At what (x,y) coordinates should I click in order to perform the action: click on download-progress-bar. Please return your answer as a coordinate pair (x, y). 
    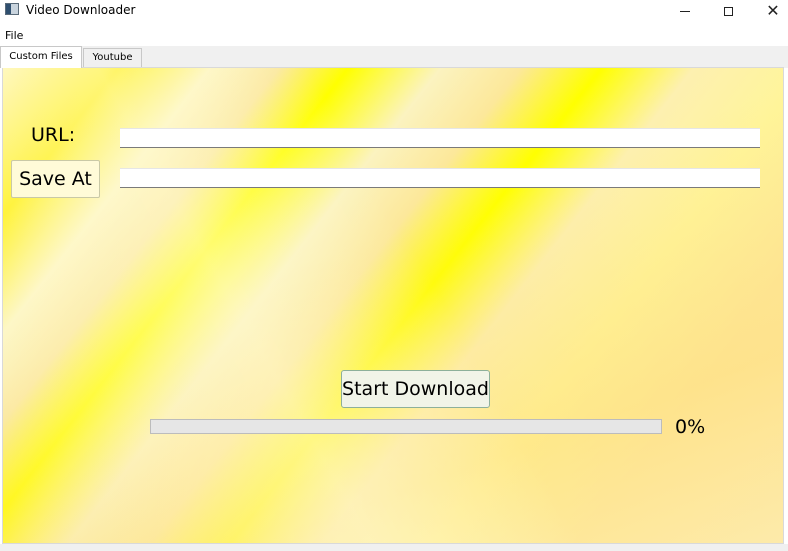
    Looking at the image, I should click on (406, 426).